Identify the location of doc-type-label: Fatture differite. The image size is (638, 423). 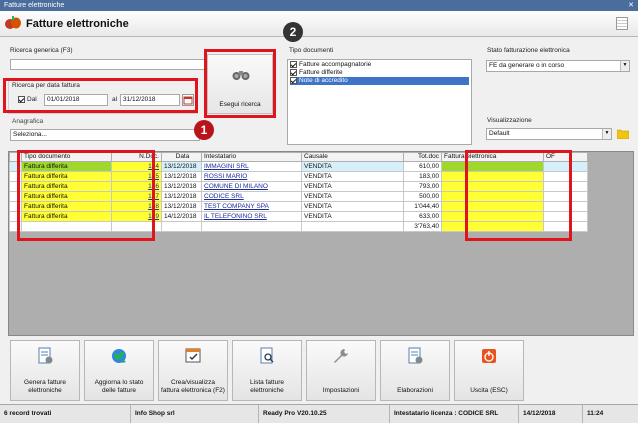
(321, 73).